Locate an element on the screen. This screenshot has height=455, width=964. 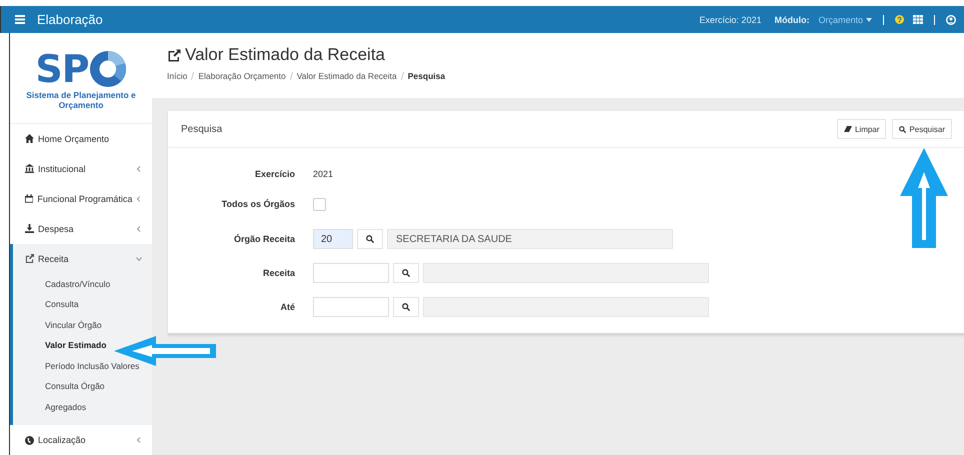
sidebar-item: Receita is located at coordinates (82, 259).